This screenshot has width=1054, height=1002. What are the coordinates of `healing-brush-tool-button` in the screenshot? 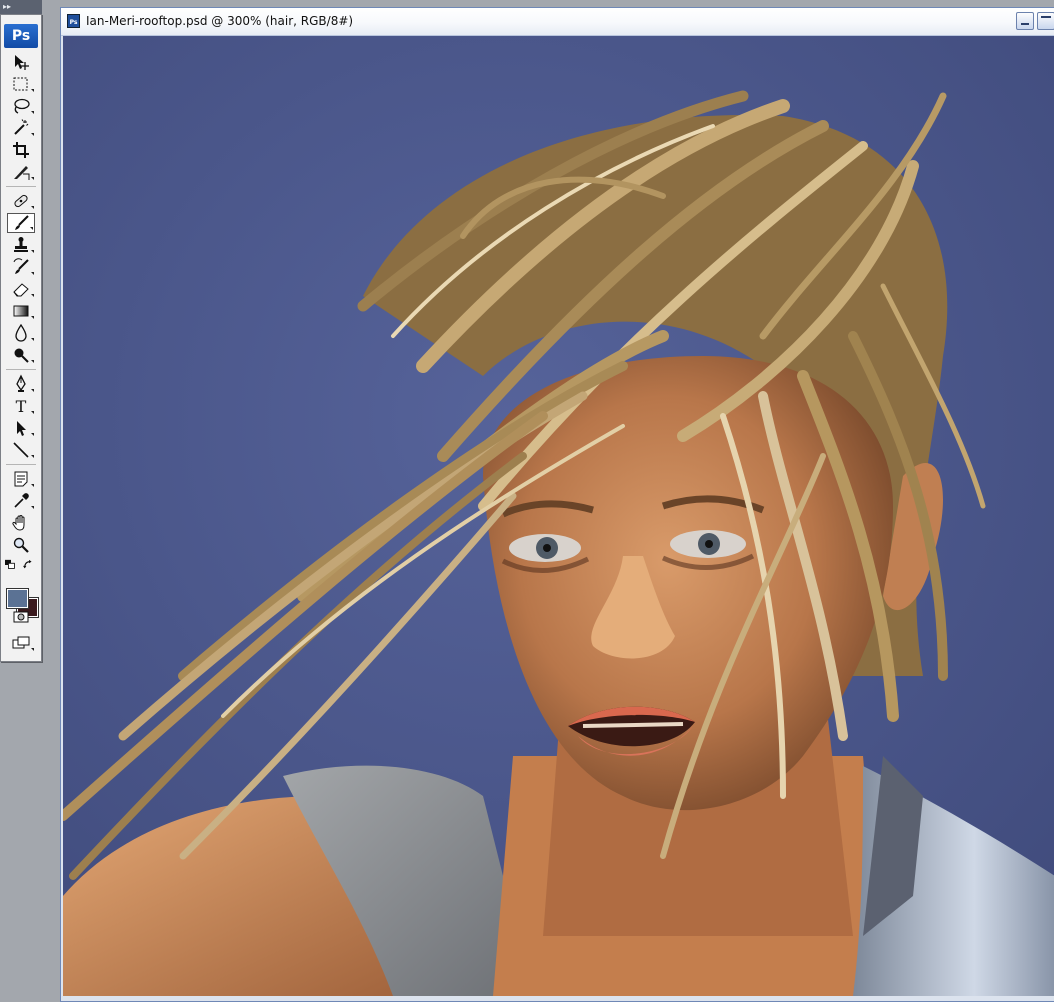 It's located at (21, 201).